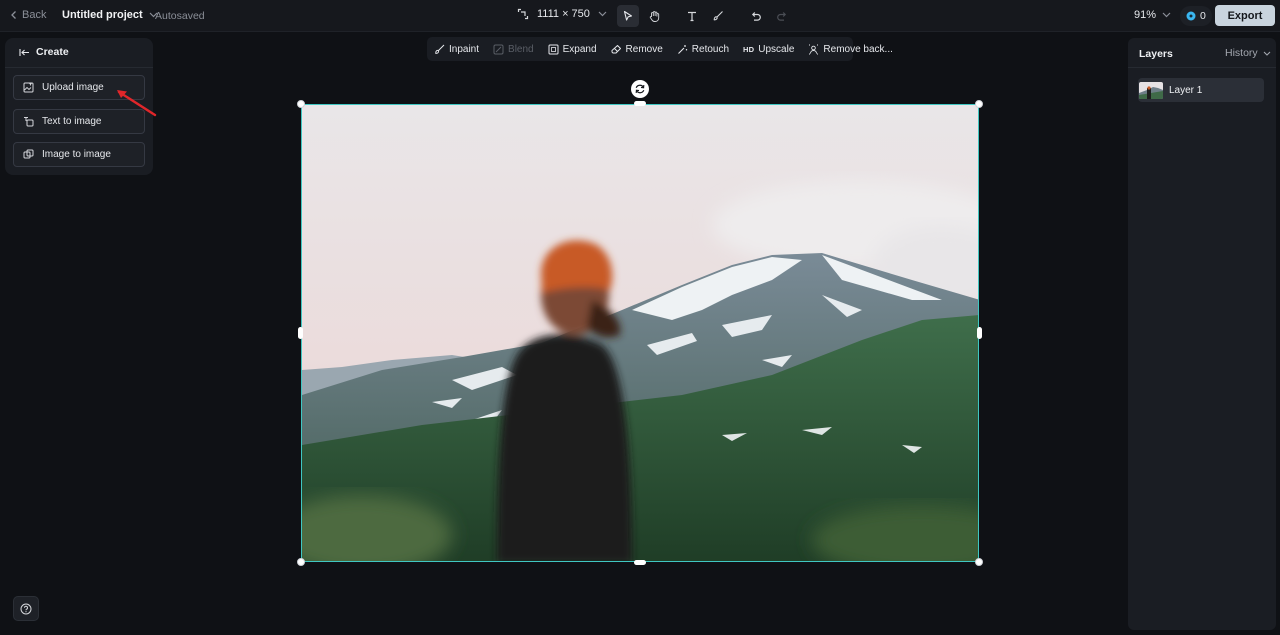 The height and width of the screenshot is (635, 1280). What do you see at coordinates (979, 104) in the screenshot?
I see `resize-handle-top-right` at bounding box center [979, 104].